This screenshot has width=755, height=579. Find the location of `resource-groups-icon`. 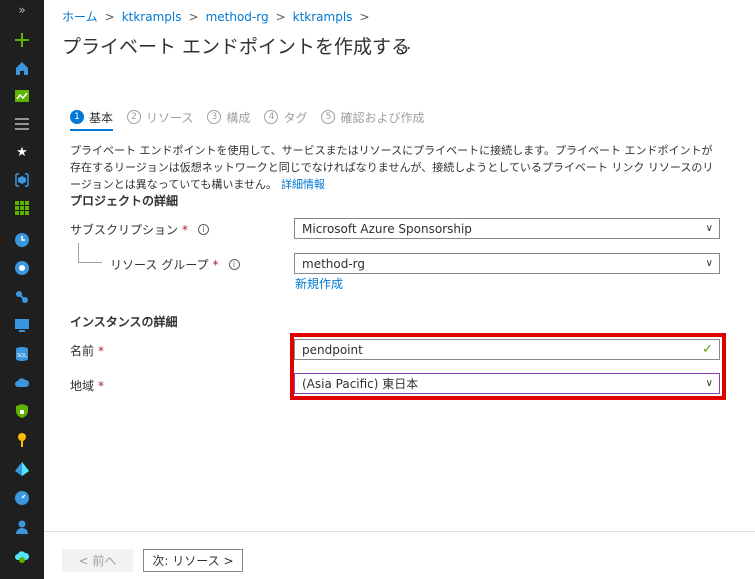

resource-groups-icon is located at coordinates (22, 180).